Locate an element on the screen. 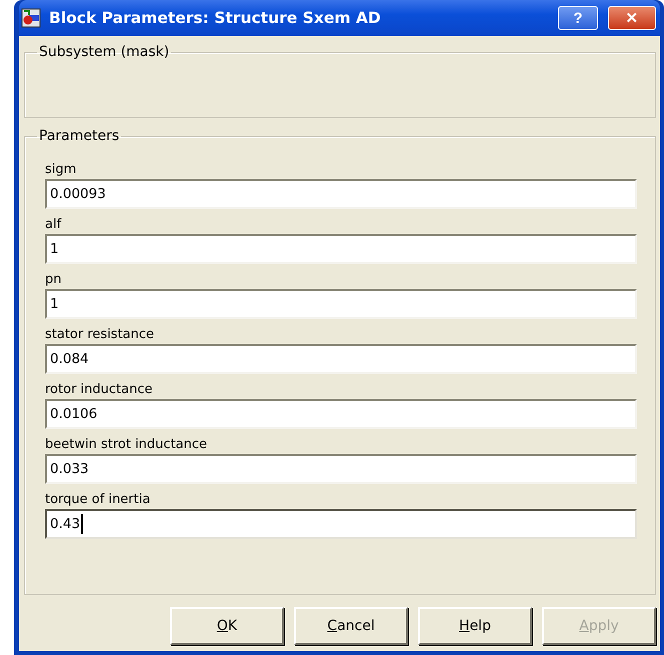 Image resolution: width=664 pixels, height=655 pixels. input-field: 0.00093 is located at coordinates (341, 194).